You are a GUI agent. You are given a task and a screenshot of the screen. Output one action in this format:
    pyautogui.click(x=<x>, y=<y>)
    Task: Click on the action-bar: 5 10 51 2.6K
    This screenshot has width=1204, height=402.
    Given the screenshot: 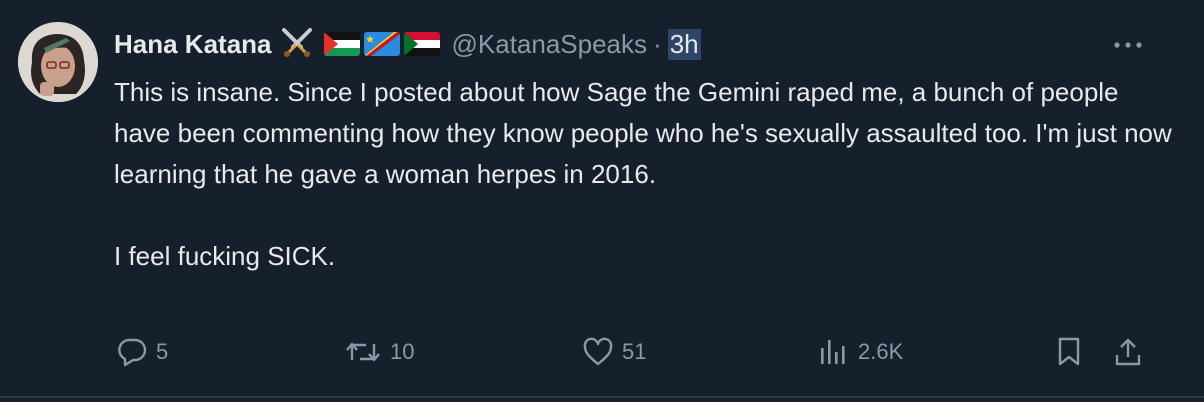 What is the action you would take?
    pyautogui.click(x=602, y=352)
    